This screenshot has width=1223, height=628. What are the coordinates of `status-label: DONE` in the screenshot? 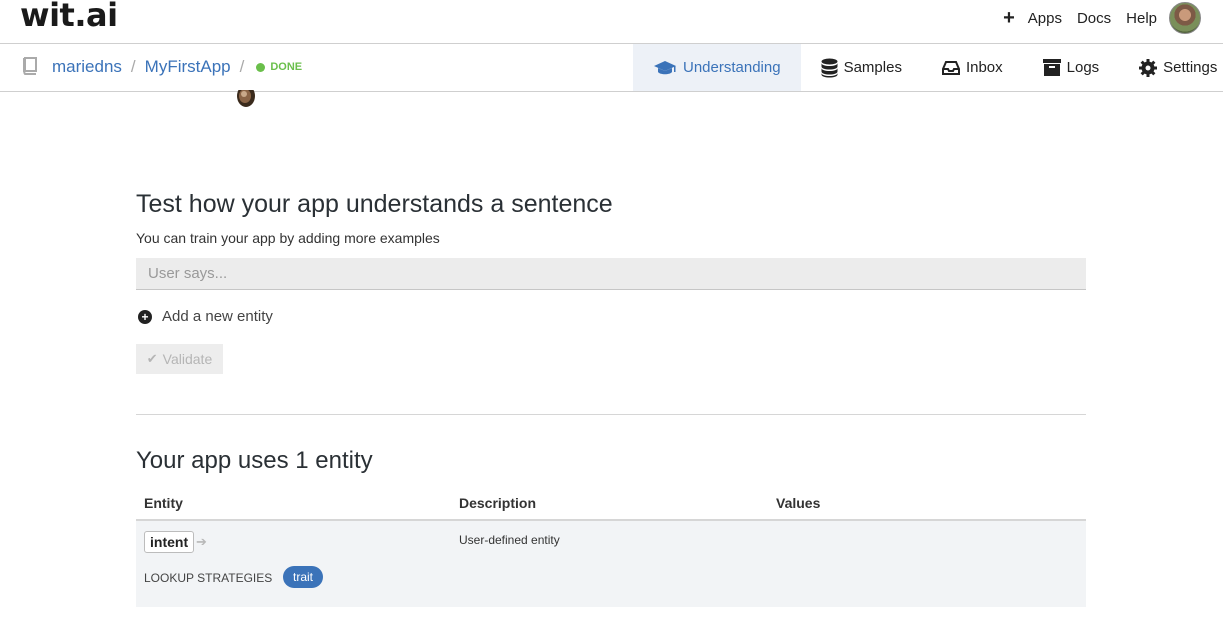 It's located at (286, 67).